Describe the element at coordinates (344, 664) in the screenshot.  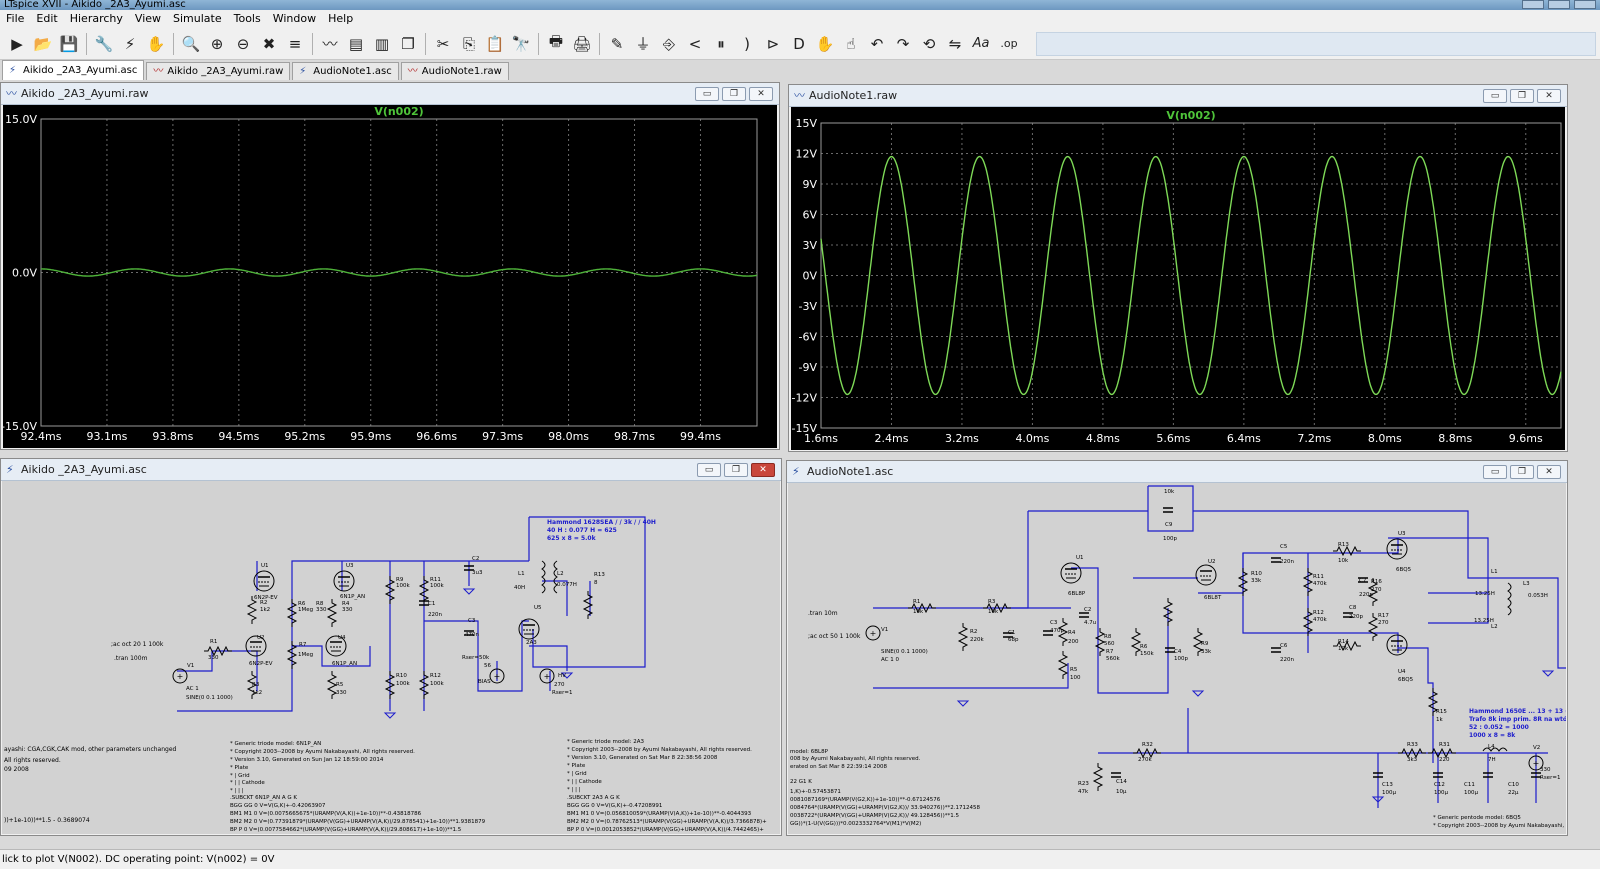
I see `schematic-label: 6N1P_AN` at that location.